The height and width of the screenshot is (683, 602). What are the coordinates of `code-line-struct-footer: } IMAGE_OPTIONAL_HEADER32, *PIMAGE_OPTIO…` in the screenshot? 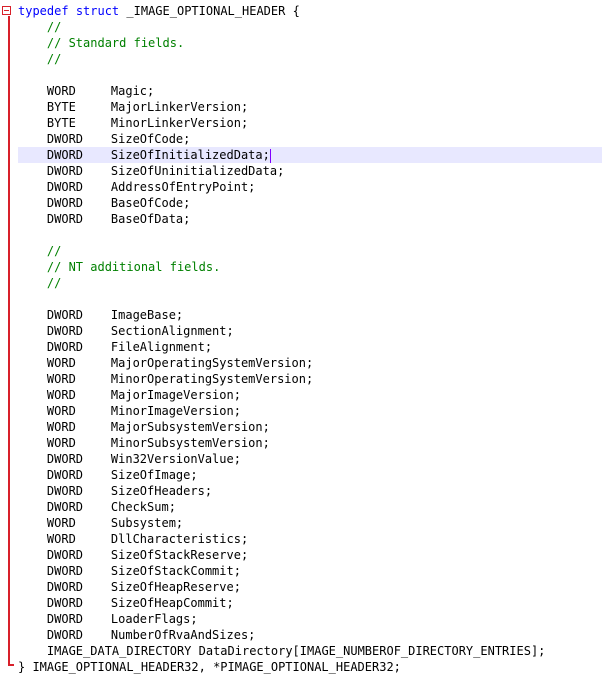 It's located at (310, 667).